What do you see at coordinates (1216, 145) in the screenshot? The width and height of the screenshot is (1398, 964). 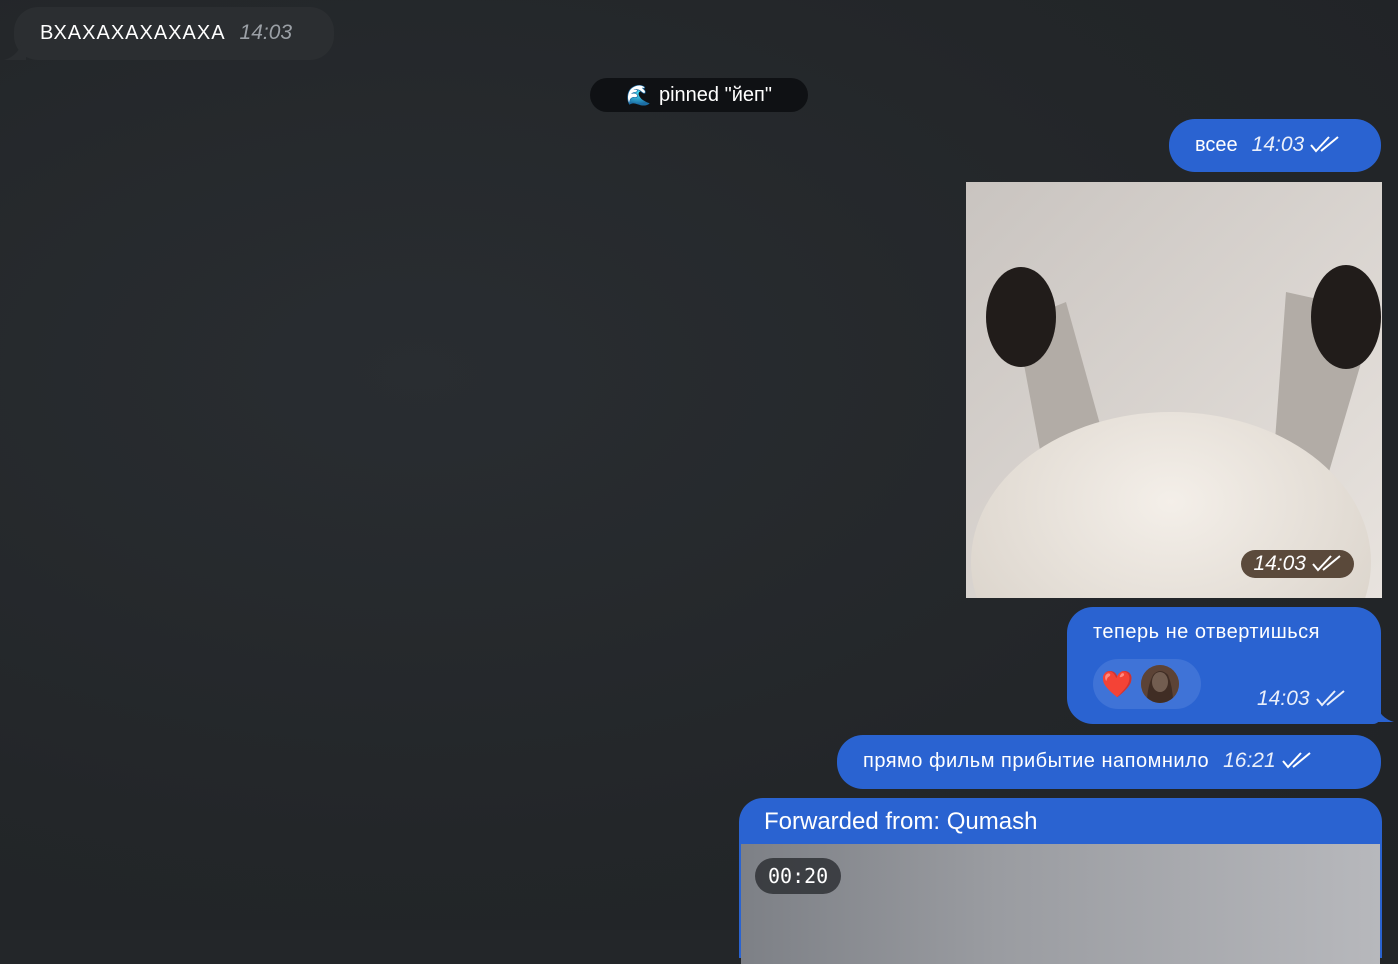 I see `message-text: всее` at bounding box center [1216, 145].